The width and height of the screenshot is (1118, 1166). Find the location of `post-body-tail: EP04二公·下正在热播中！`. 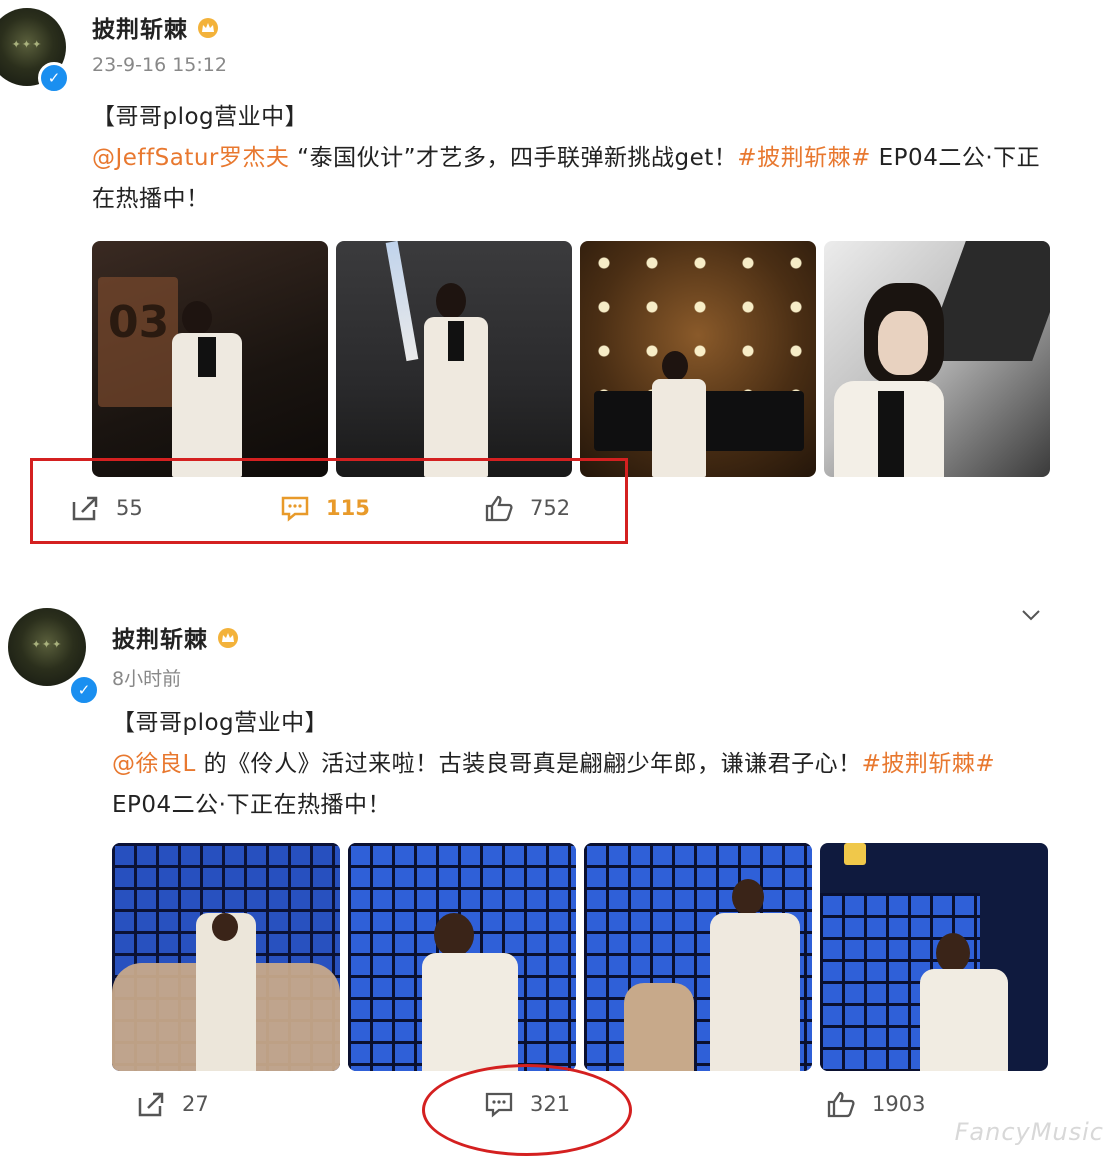

post-body-tail: EP04二公·下正在热播中！ is located at coordinates (251, 805).